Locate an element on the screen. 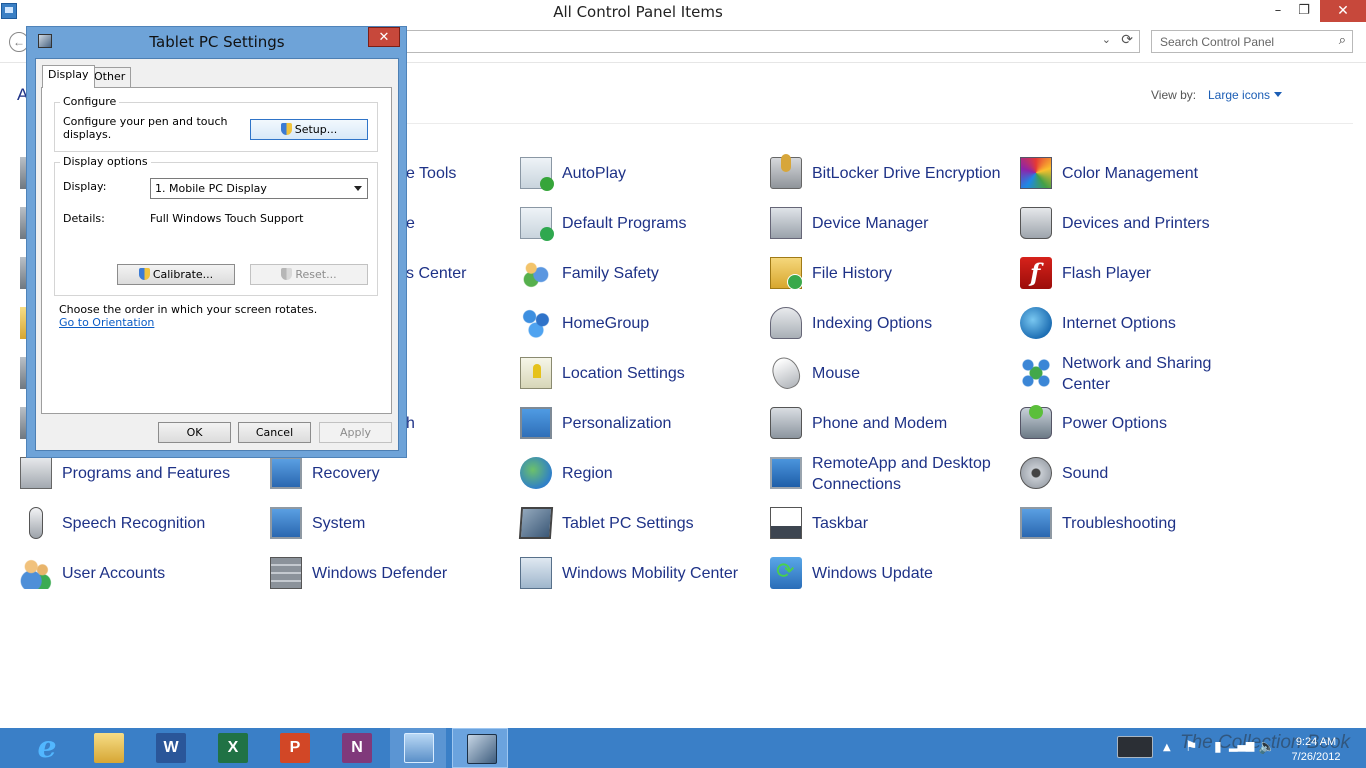 This screenshot has height=768, width=1366. cp-item-location-settings: Location Settings is located at coordinates (640, 373).